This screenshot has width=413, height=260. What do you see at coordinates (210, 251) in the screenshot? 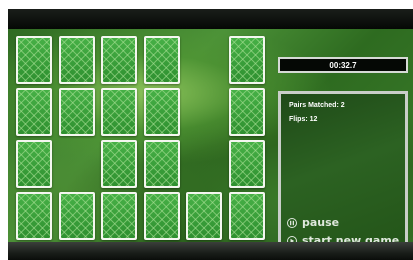
I see `bottom-bar` at bounding box center [210, 251].